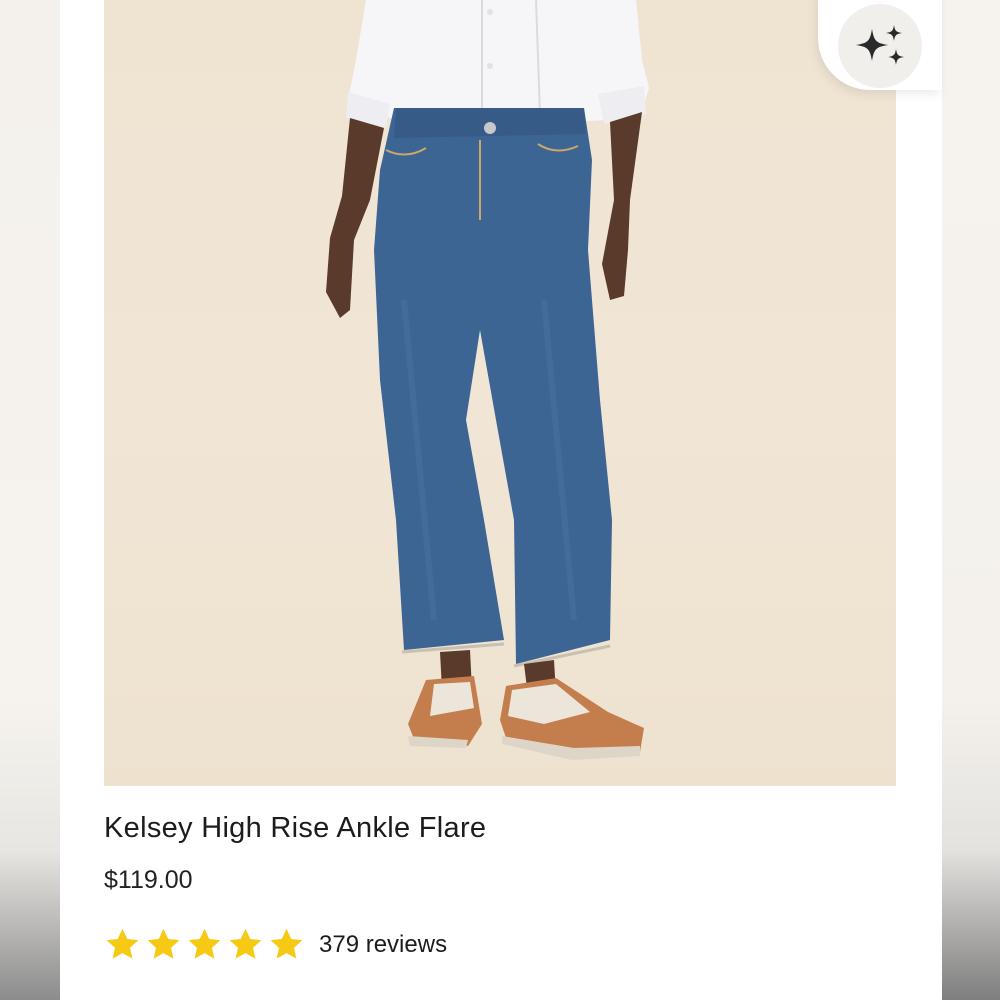 The width and height of the screenshot is (1000, 1000). I want to click on sparkles-icon, so click(880, 45).